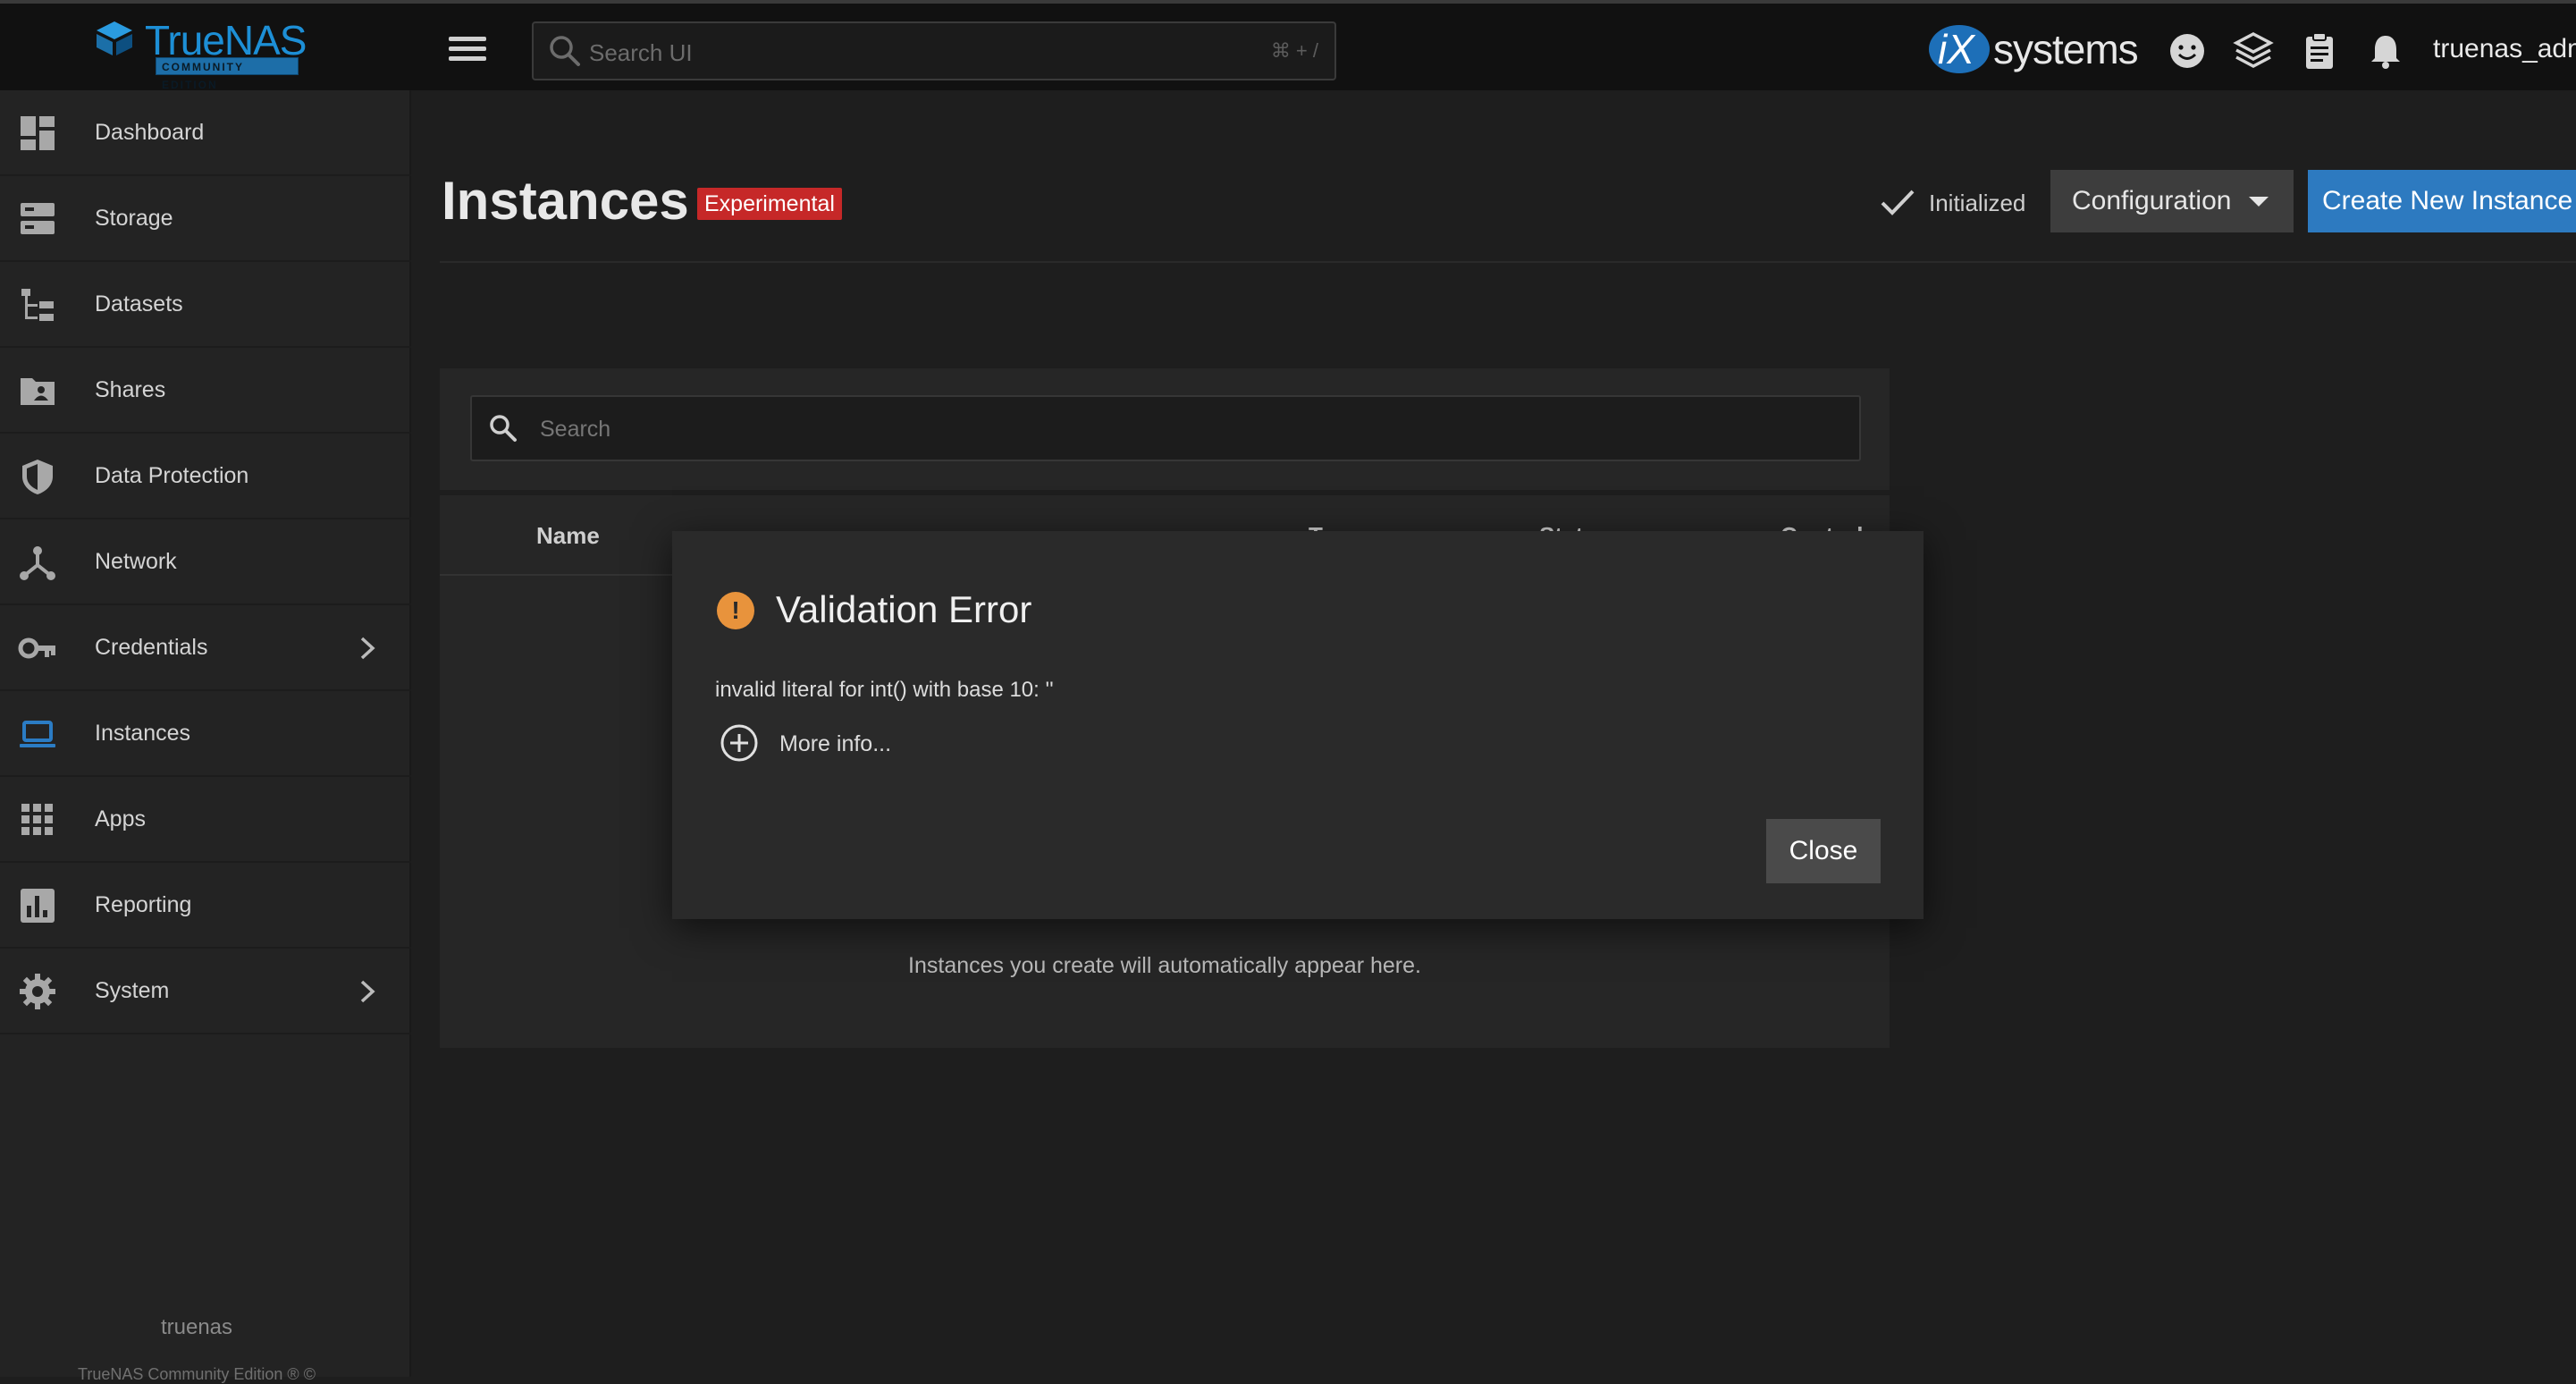 The image size is (2576, 1384). I want to click on sidebar-item-label: System, so click(133, 990).